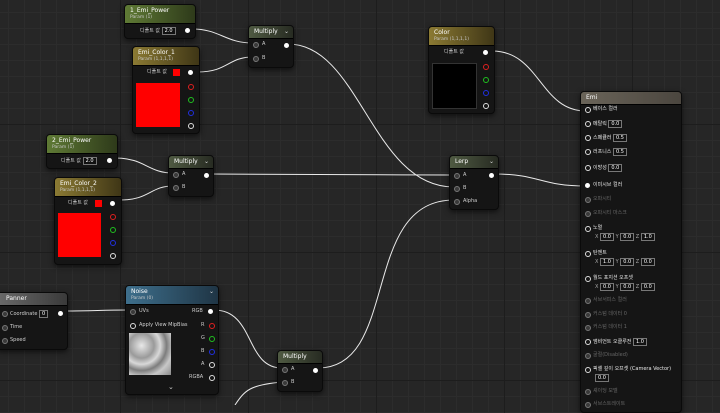 This screenshot has width=720, height=413. What do you see at coordinates (197, 311) in the screenshot?
I see `output-label-rgb: RGB` at bounding box center [197, 311].